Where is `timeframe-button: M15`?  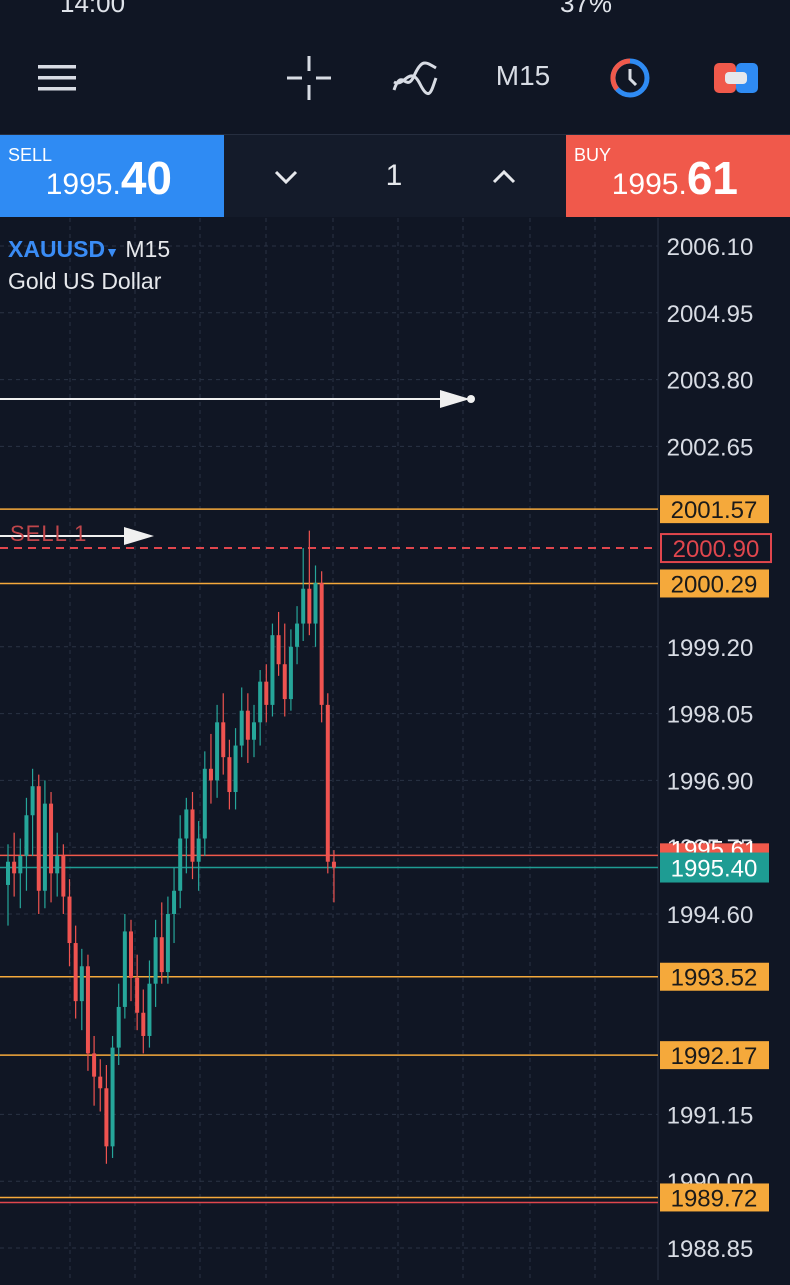
timeframe-button: M15 is located at coordinates (523, 76).